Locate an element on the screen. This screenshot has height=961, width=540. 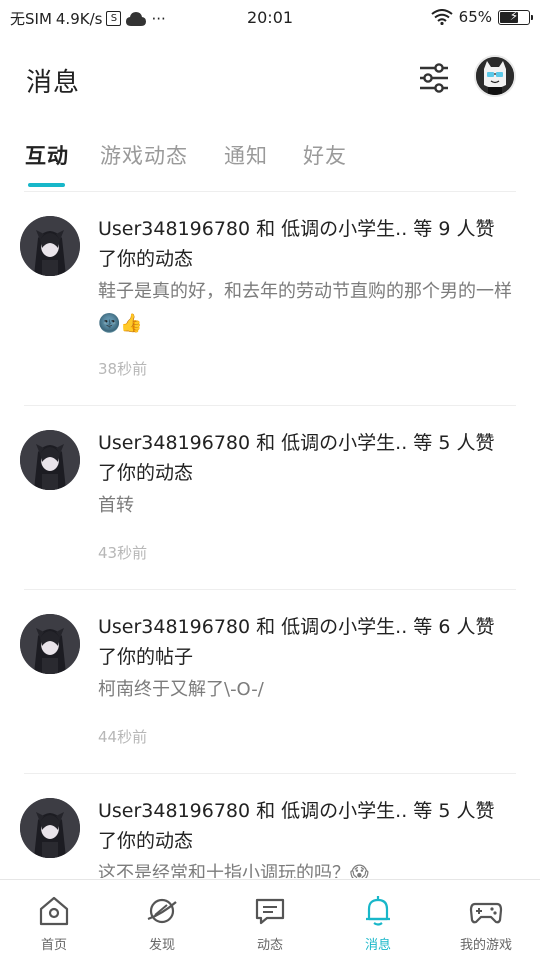
user-avatar-button is located at coordinates (495, 76).